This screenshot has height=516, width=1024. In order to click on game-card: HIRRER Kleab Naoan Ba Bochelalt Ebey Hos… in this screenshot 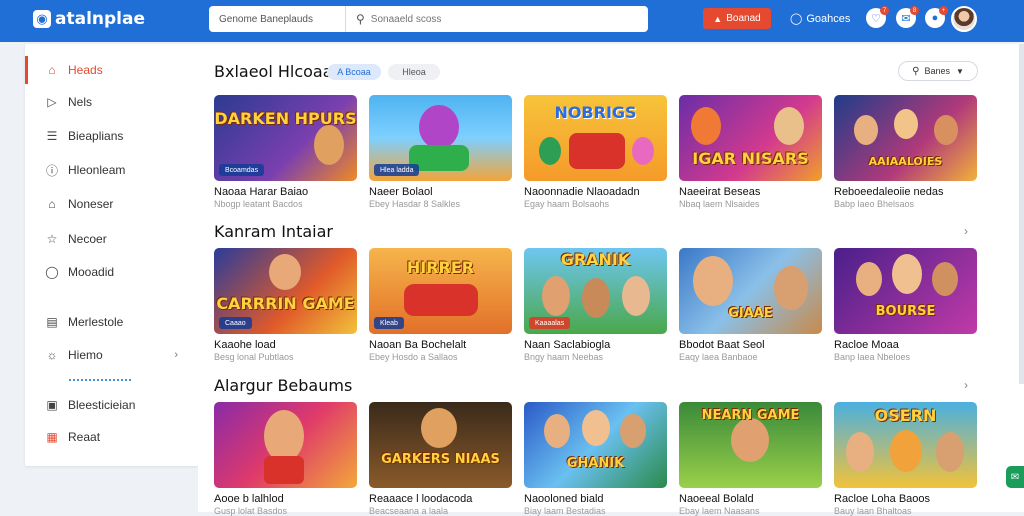, I will do `click(440, 305)`.